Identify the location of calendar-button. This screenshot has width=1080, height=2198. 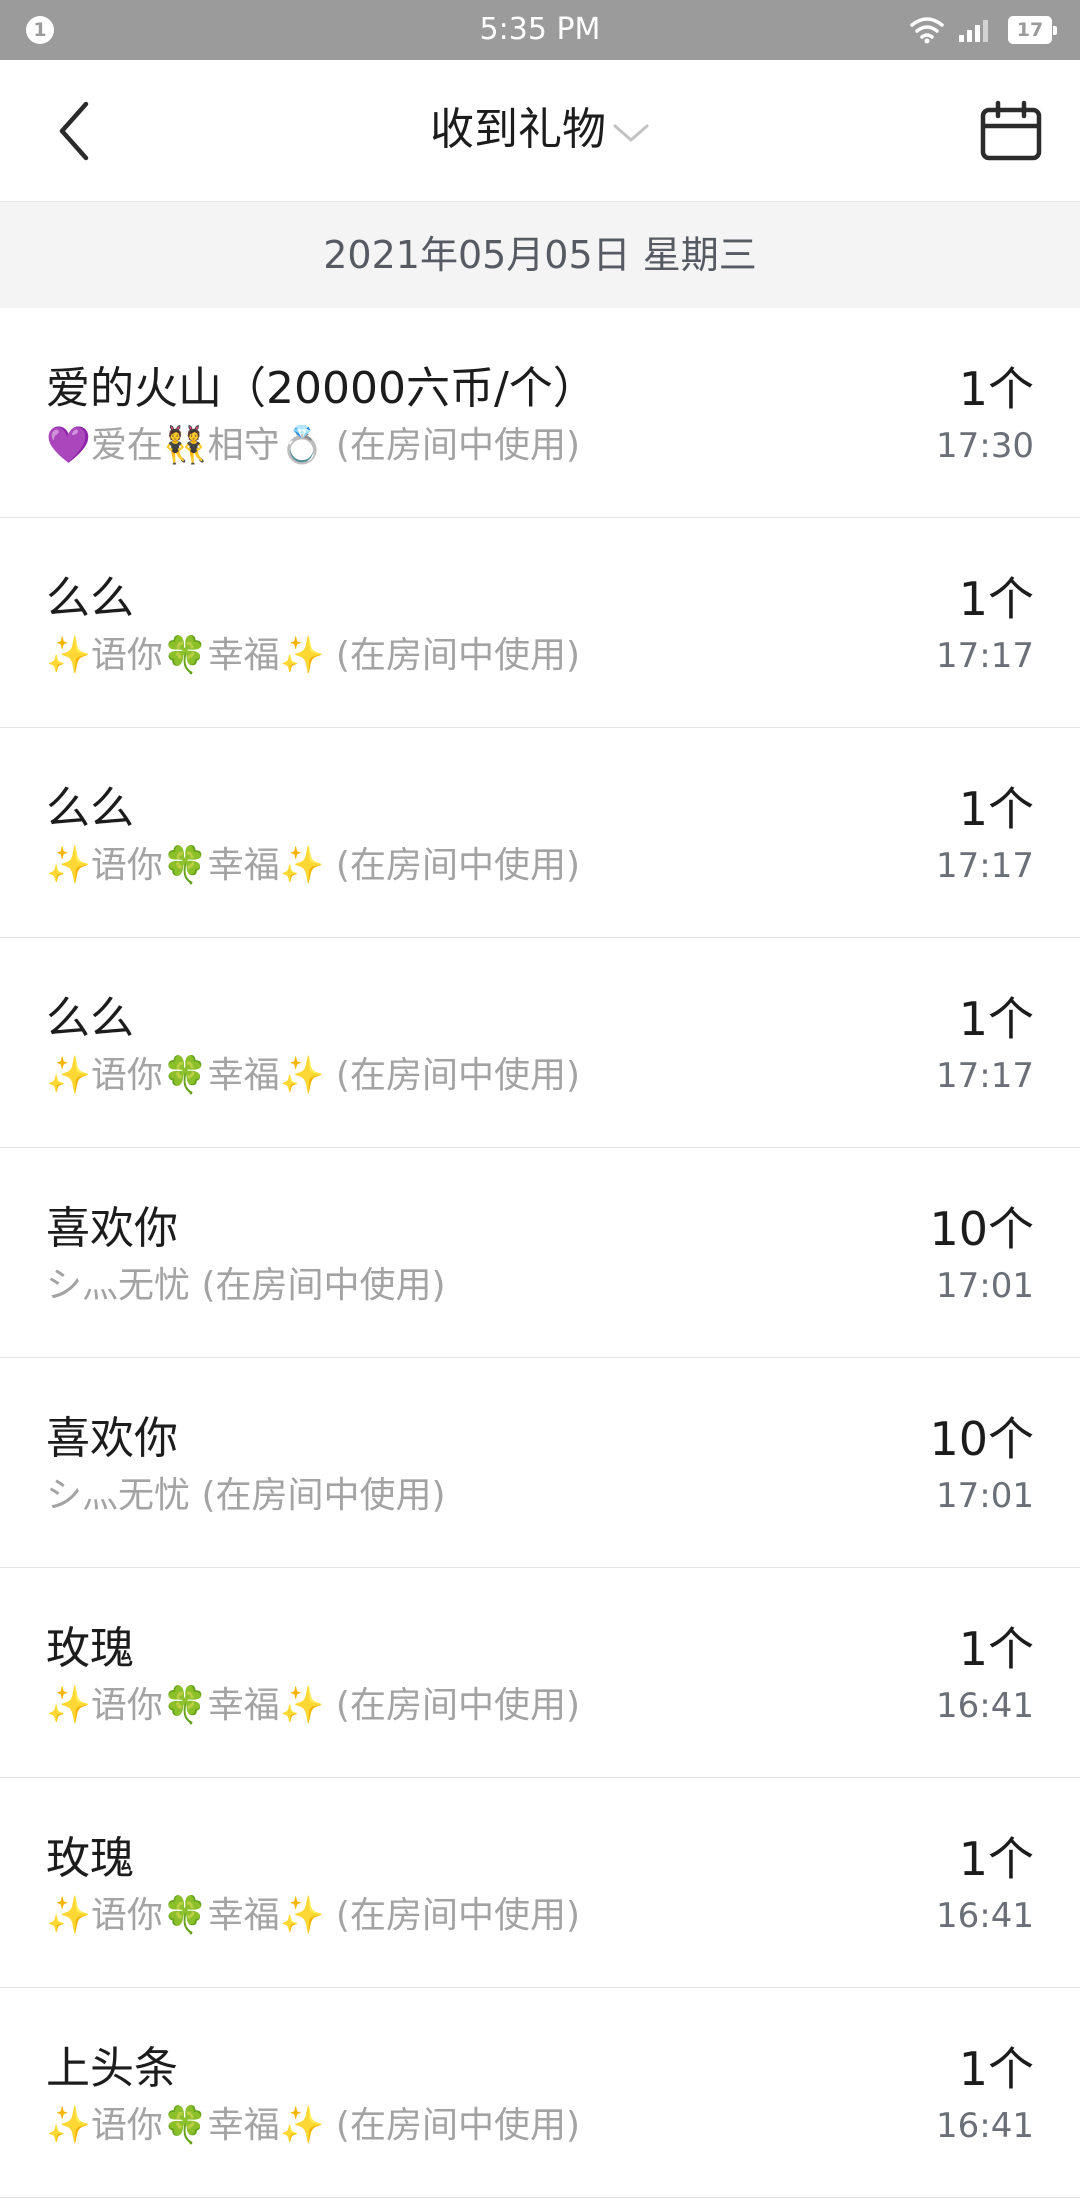
(1011, 131).